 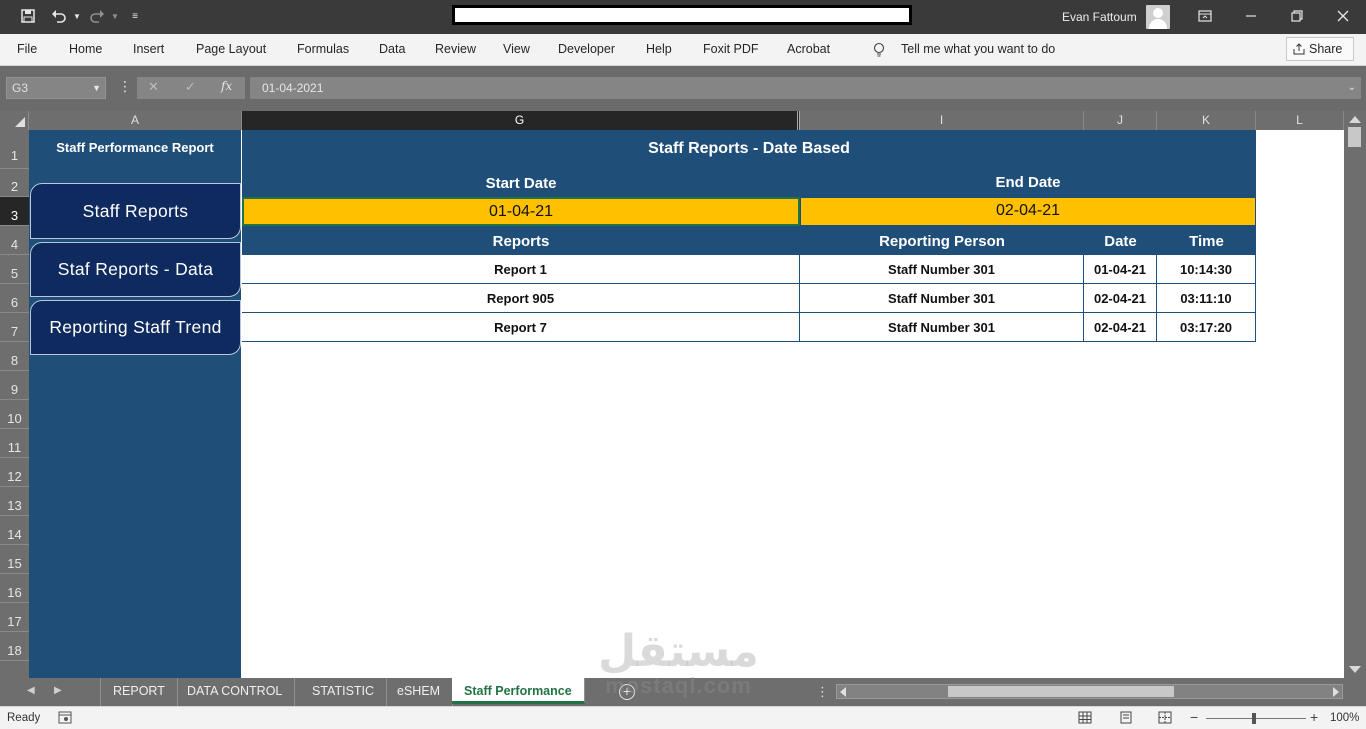 I want to click on tab-insert: Insert, so click(x=148, y=49).